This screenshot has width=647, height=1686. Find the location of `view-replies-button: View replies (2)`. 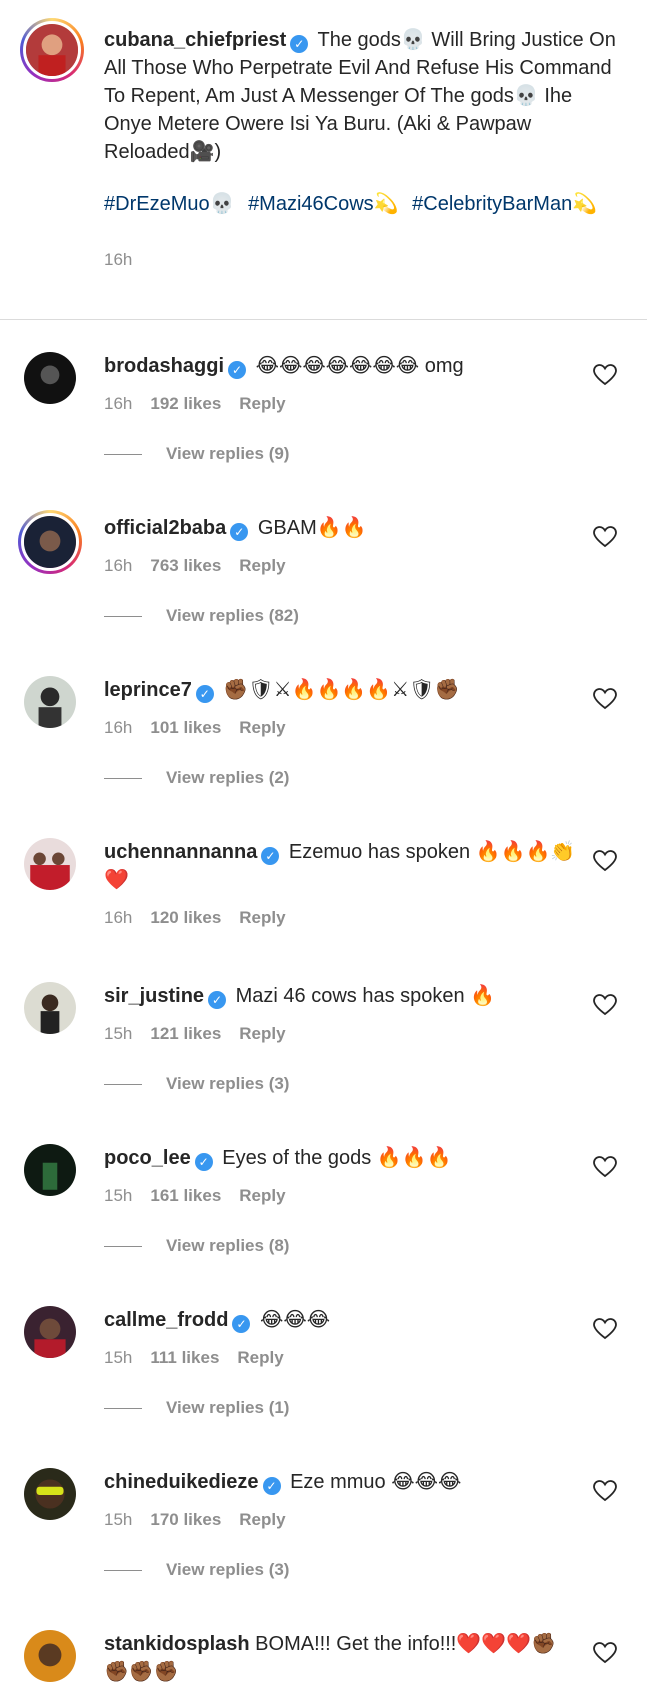

view-replies-button: View replies (2) is located at coordinates (340, 778).